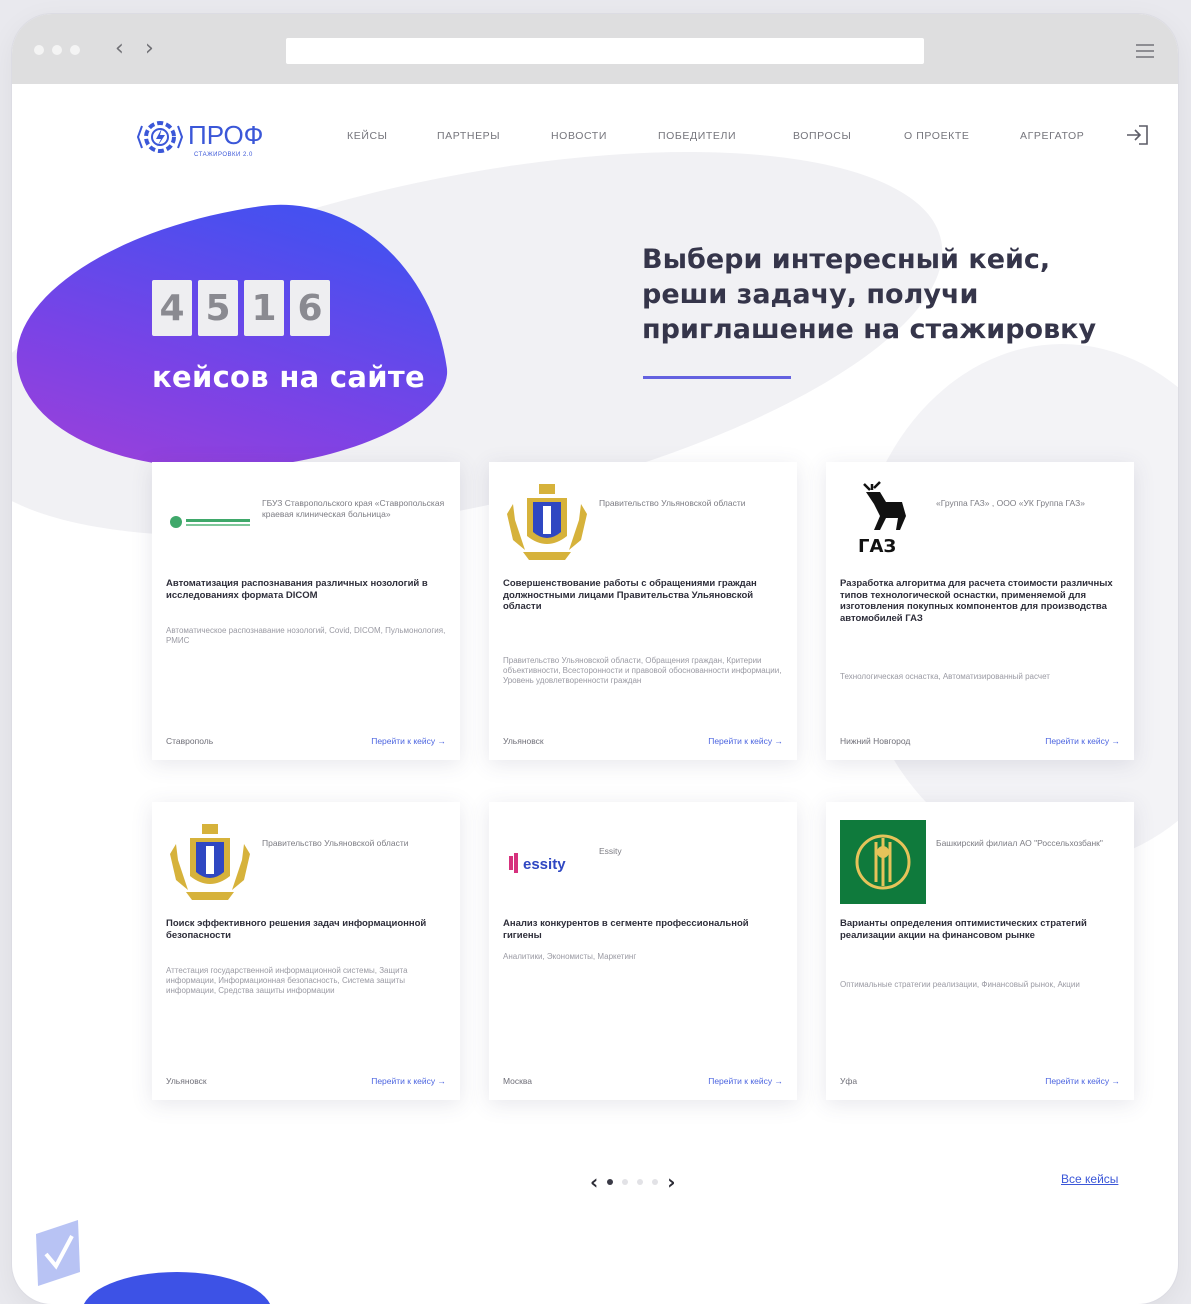 This screenshot has width=1191, height=1304. Describe the element at coordinates (310, 308) in the screenshot. I see `counter-digit: 6` at that location.